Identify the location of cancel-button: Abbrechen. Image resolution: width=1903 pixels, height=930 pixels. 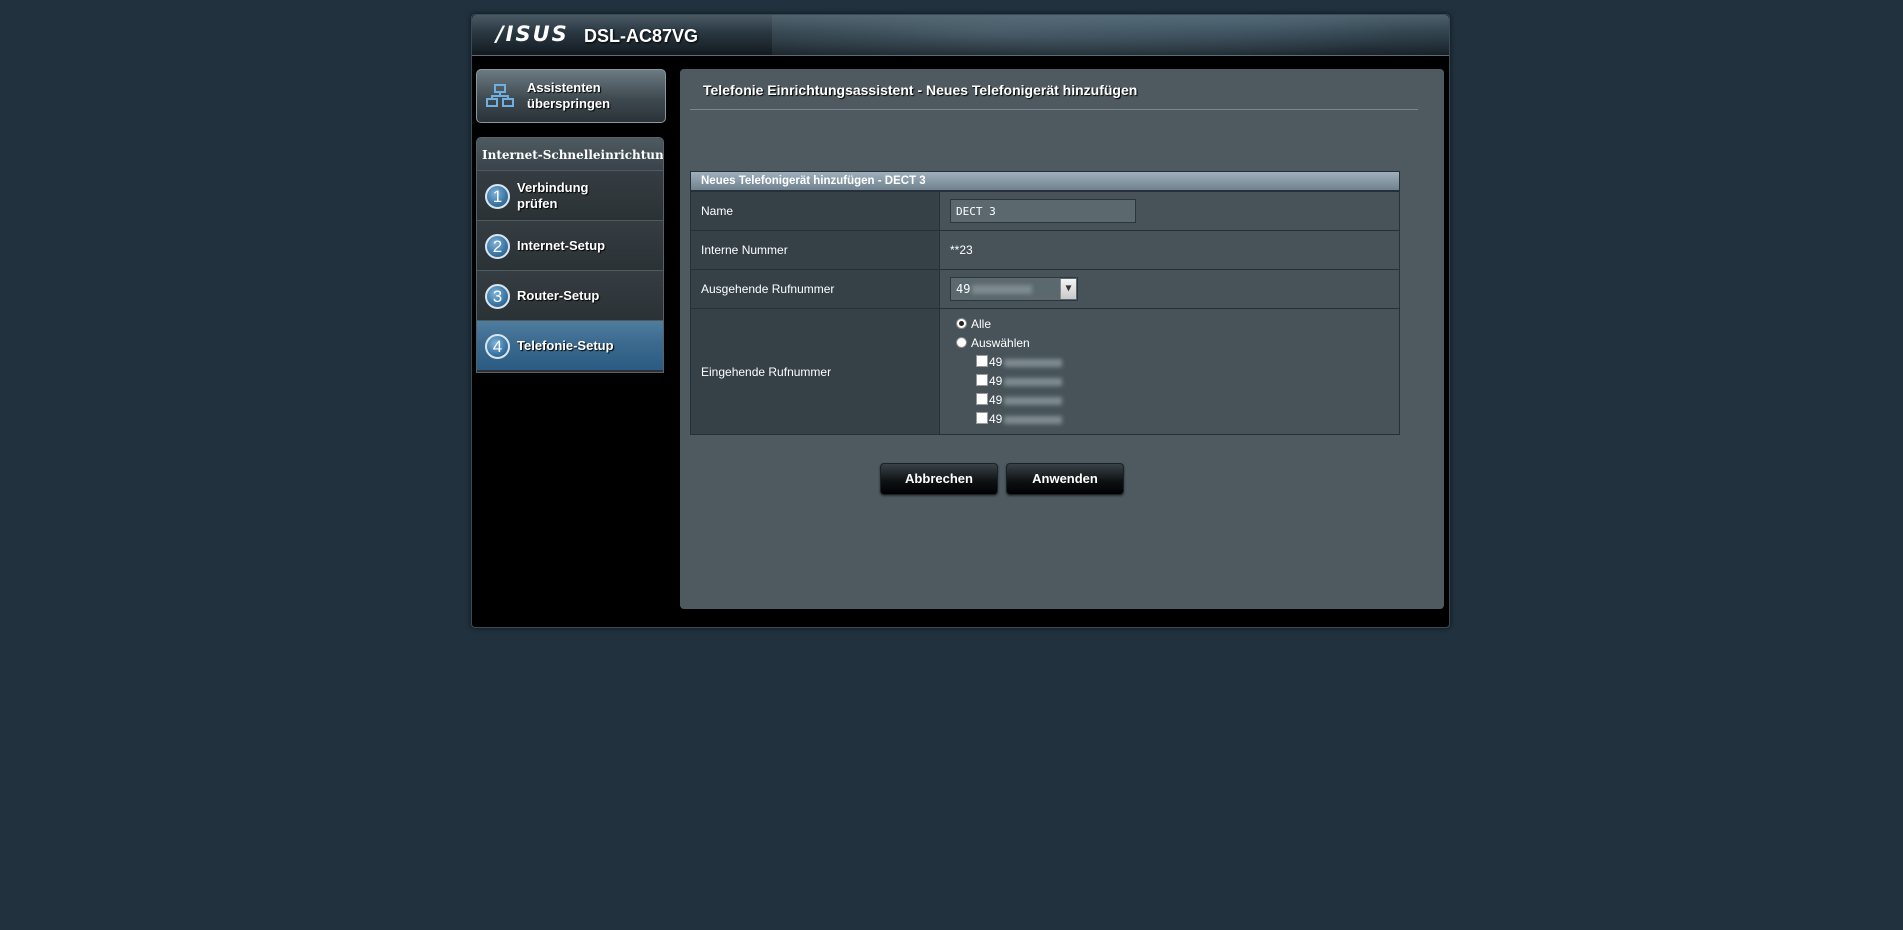
(939, 479).